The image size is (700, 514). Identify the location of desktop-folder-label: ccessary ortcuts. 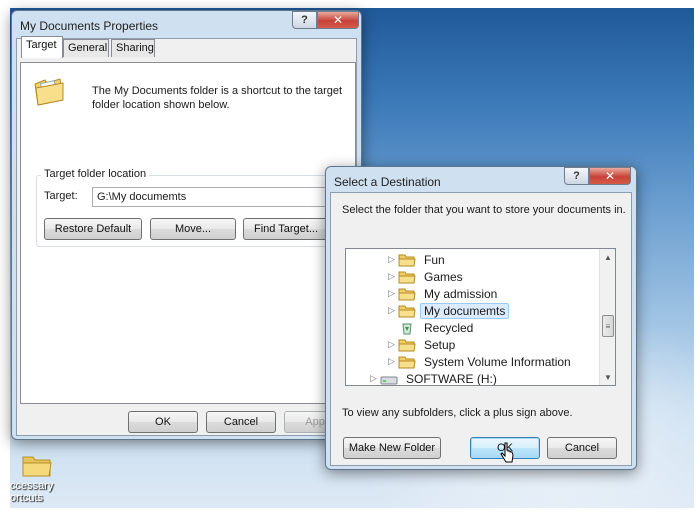
(40, 492).